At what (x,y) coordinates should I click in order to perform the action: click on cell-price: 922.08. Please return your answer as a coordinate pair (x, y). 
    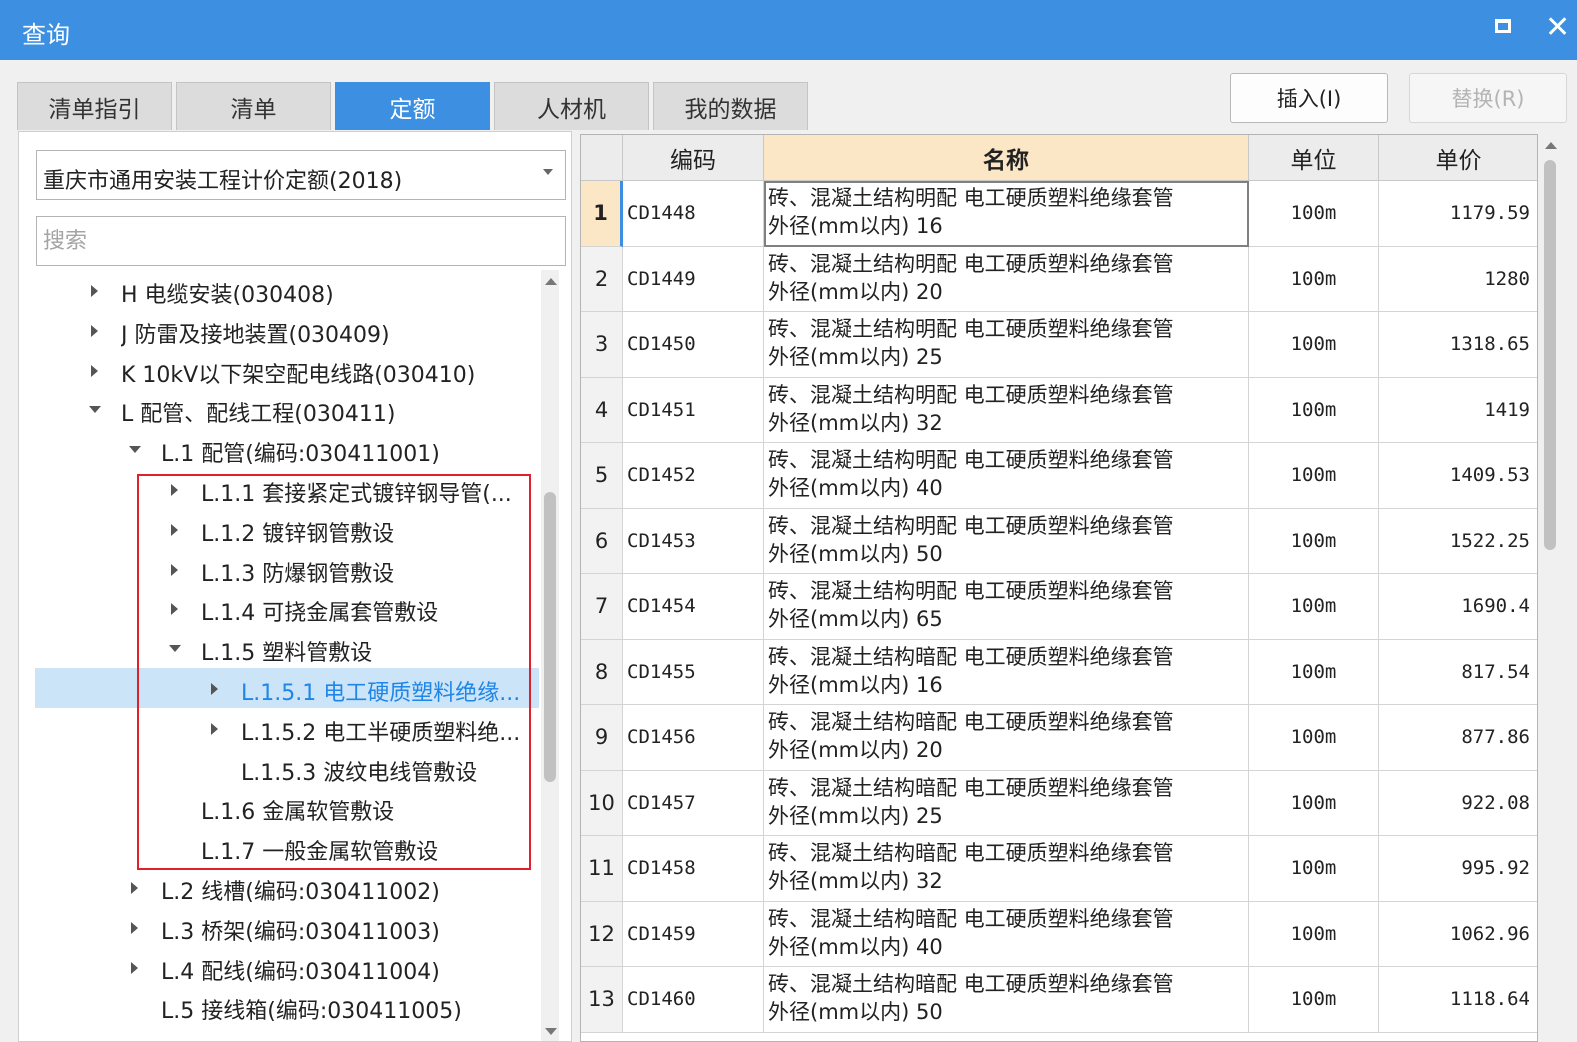
    Looking at the image, I should click on (1458, 803).